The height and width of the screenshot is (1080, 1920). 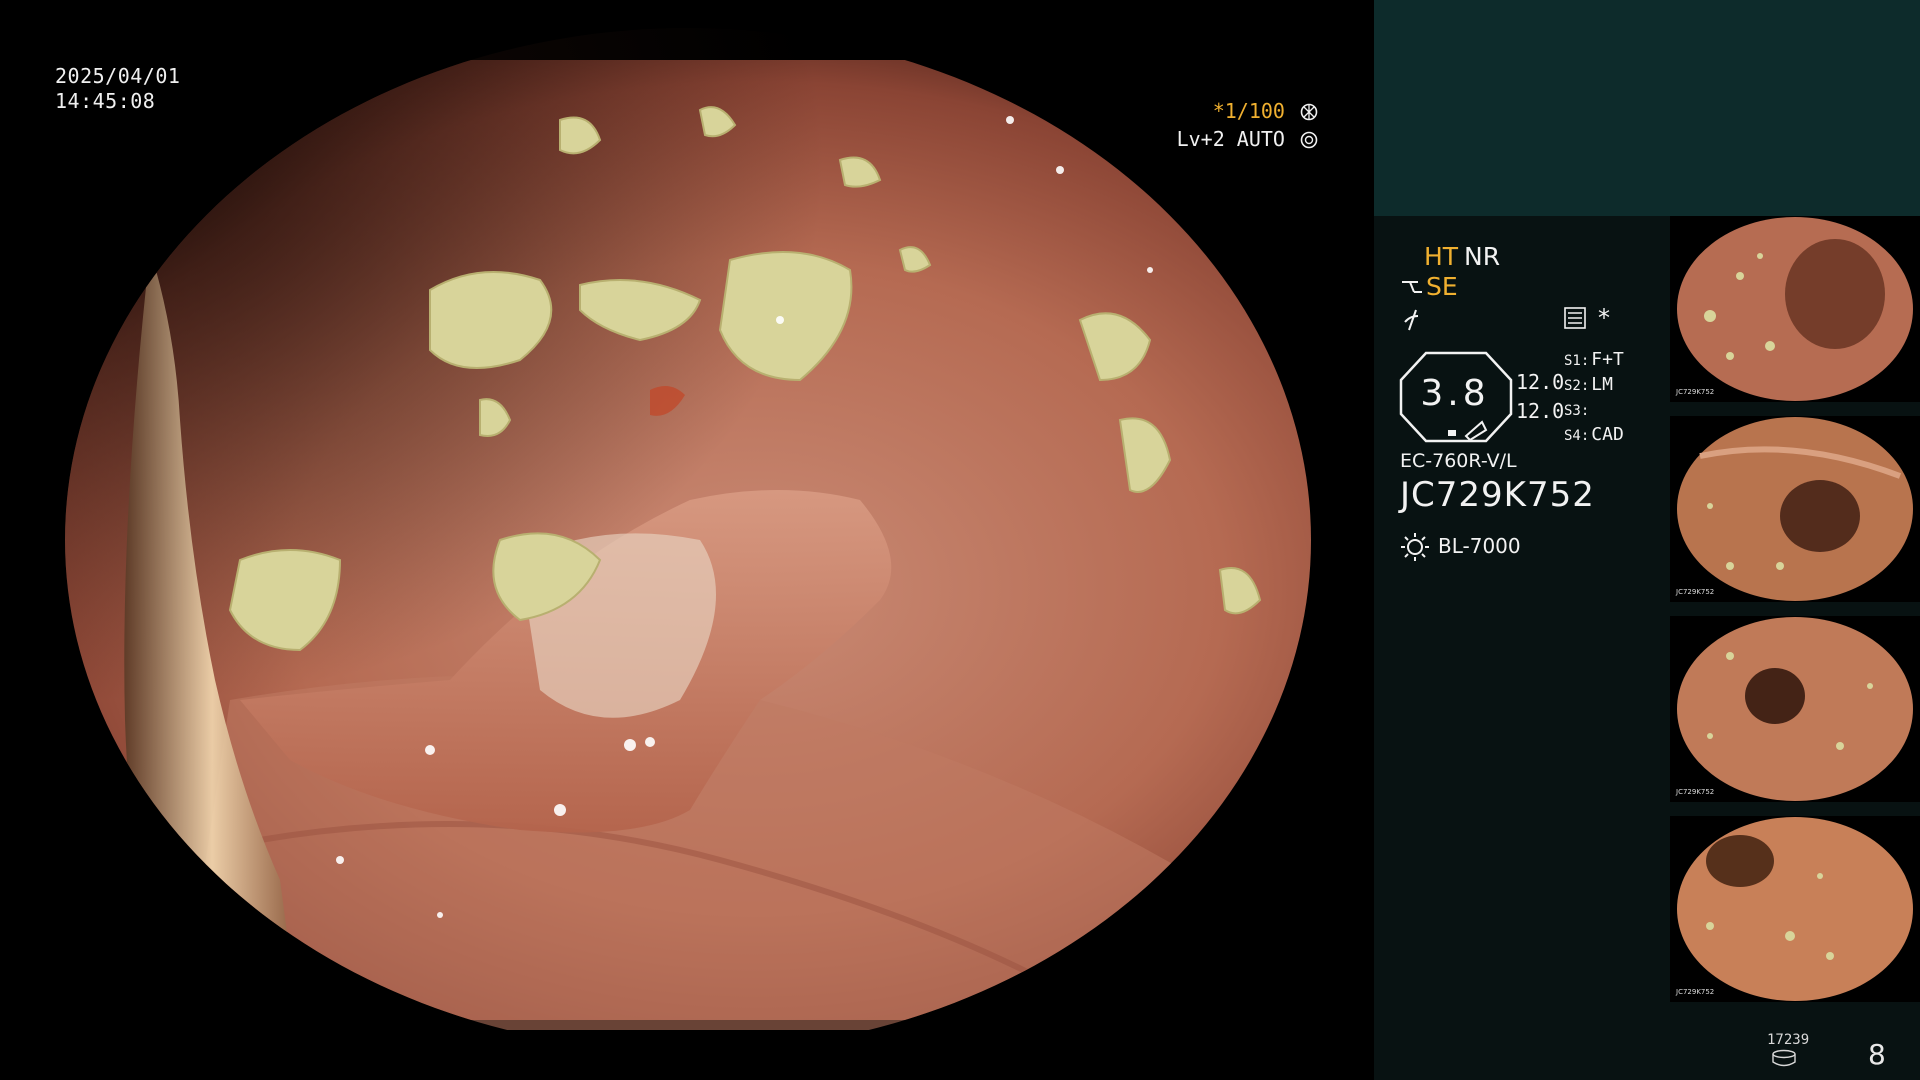 I want to click on slot-key: S3:, so click(x=1577, y=411).